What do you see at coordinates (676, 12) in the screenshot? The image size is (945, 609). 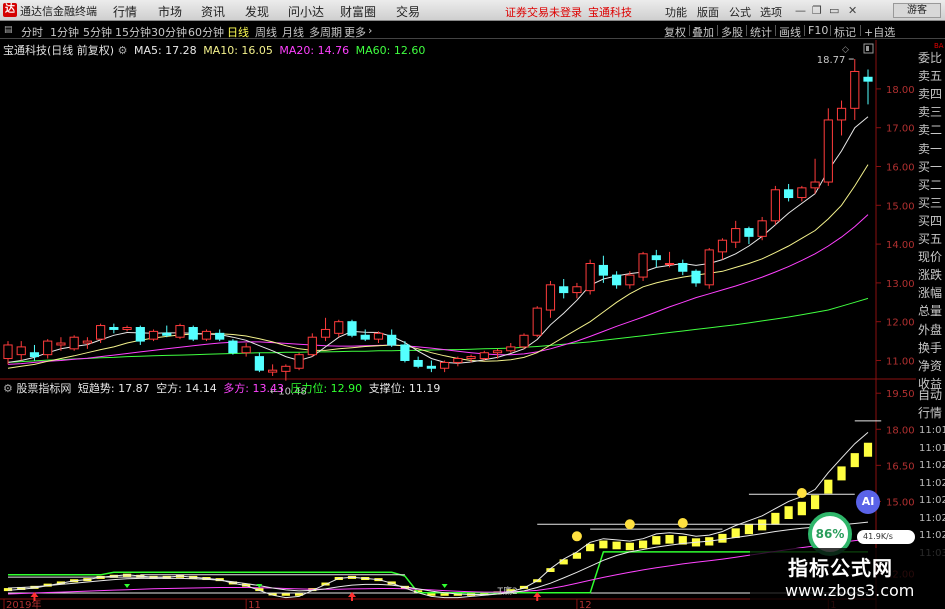 I see `menu-function: 功能` at bounding box center [676, 12].